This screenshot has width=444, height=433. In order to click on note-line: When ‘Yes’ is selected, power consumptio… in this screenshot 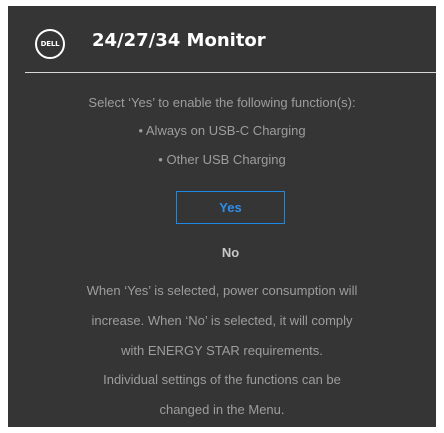, I will do `click(222, 290)`.